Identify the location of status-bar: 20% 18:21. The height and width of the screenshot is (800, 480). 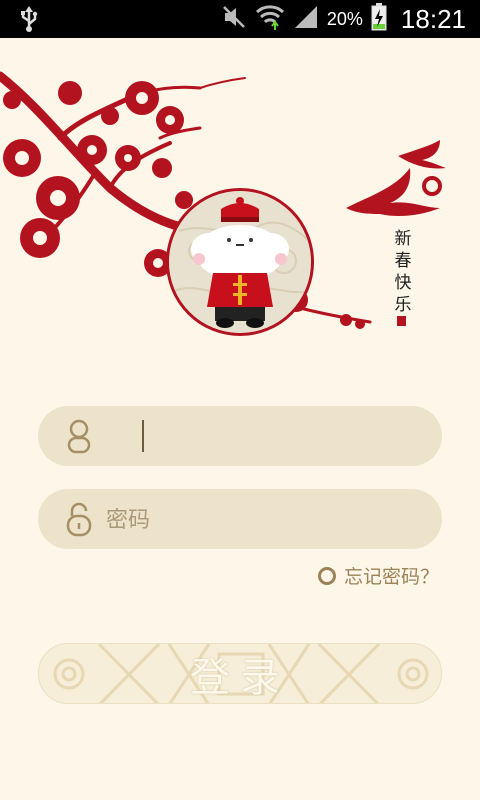
(240, 19).